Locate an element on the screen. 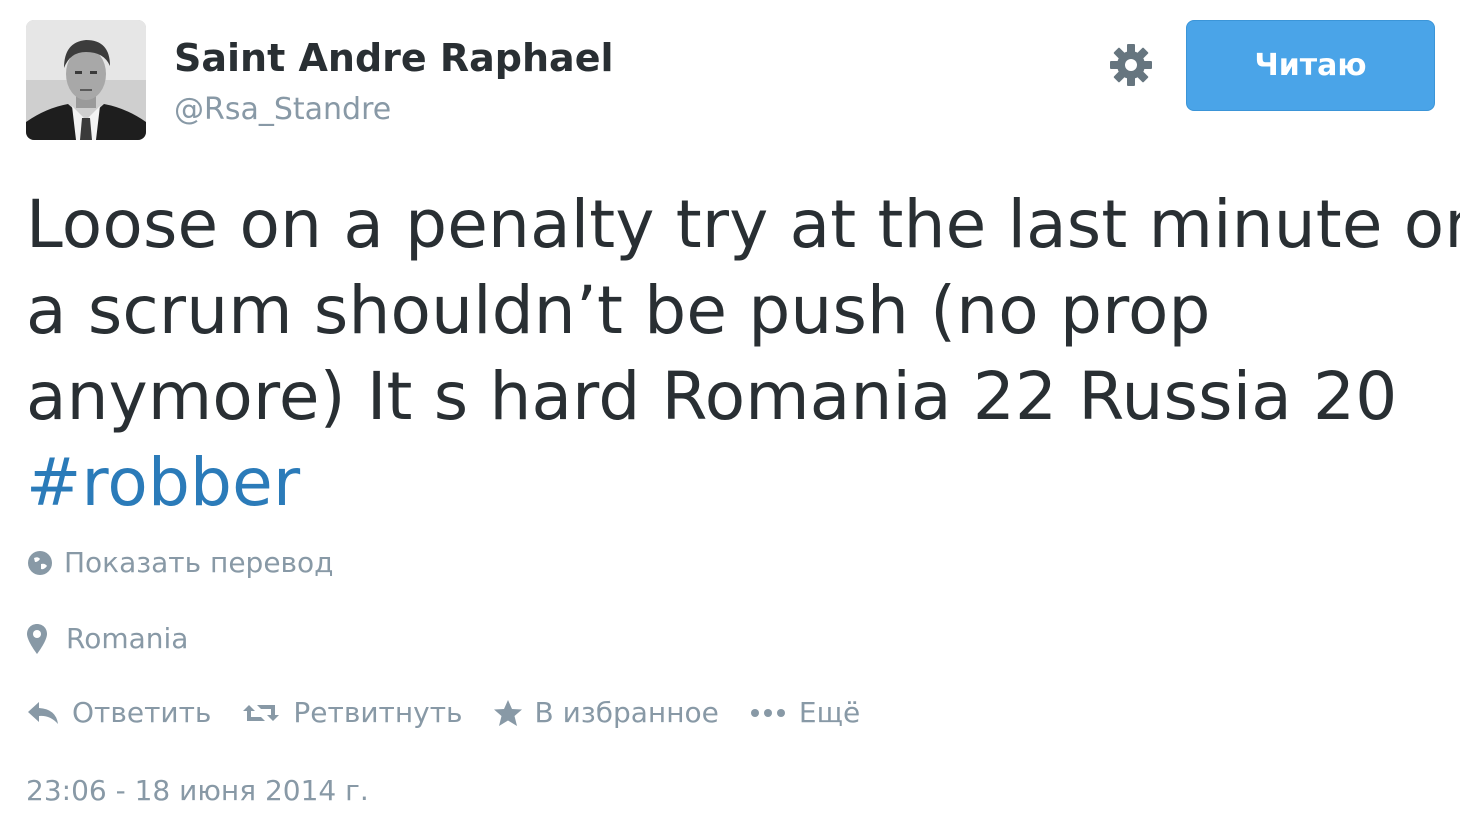 The width and height of the screenshot is (1460, 813). favorite-button: В избранное is located at coordinates (606, 712).